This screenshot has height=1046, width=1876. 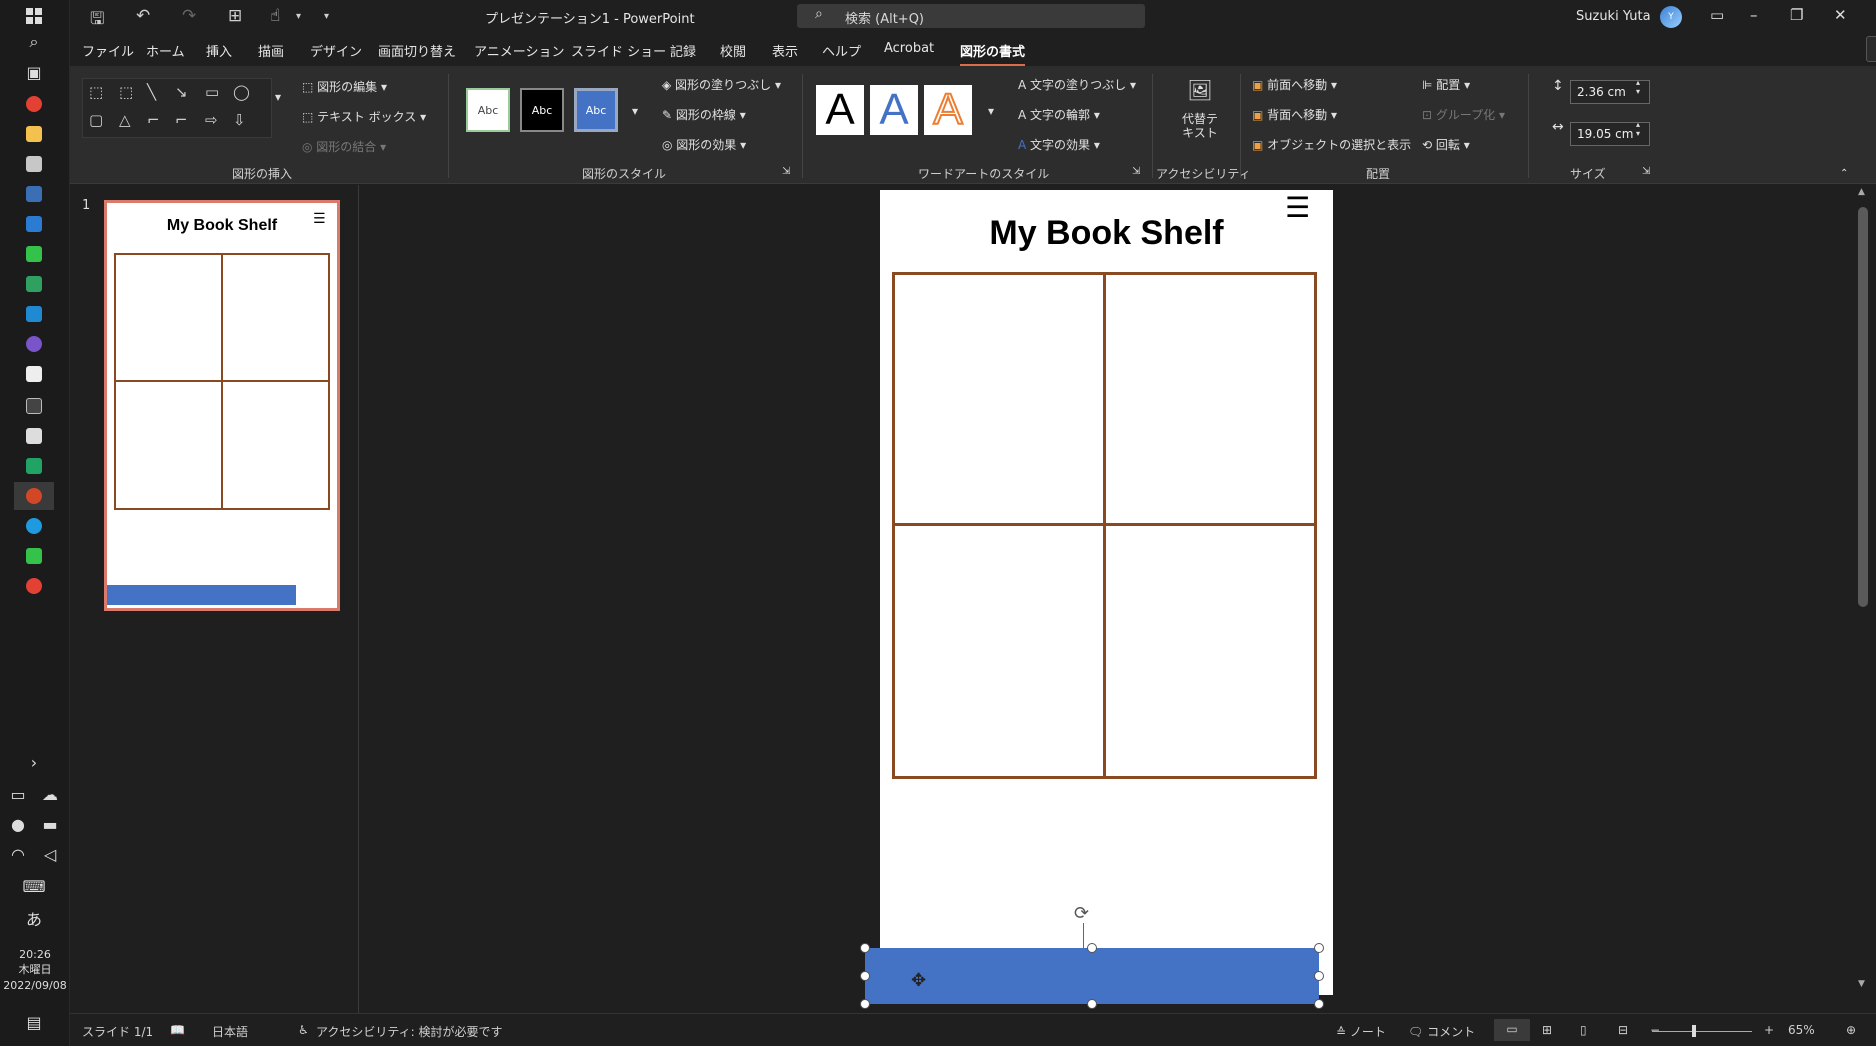 I want to click on keyboard-icon: ⌨, so click(x=34, y=886).